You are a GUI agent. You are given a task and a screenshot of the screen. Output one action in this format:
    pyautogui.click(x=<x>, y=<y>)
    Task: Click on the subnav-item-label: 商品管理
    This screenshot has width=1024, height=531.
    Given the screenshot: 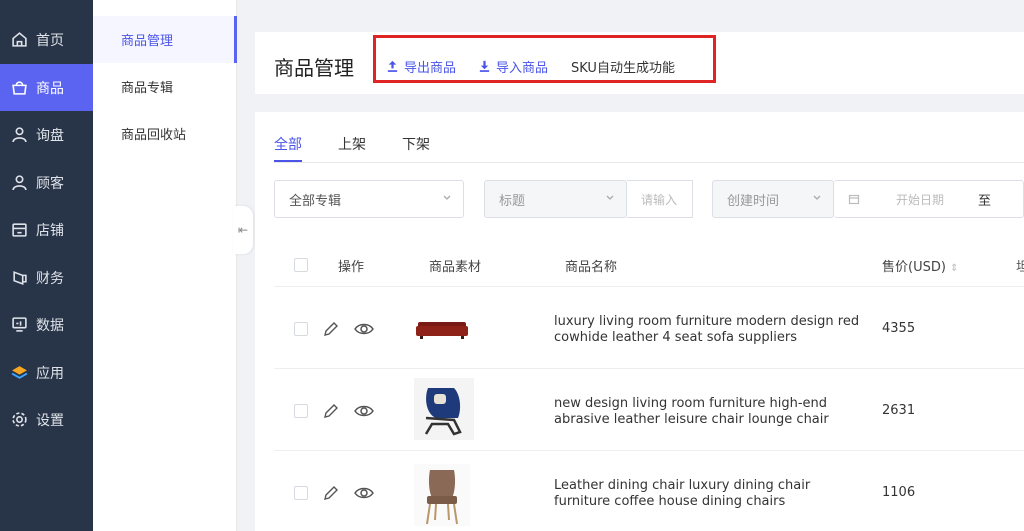 What is the action you would take?
    pyautogui.click(x=147, y=41)
    